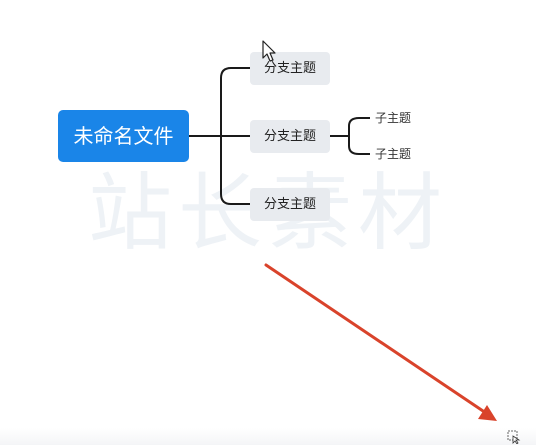  I want to click on connector-sub, so click(350, 136).